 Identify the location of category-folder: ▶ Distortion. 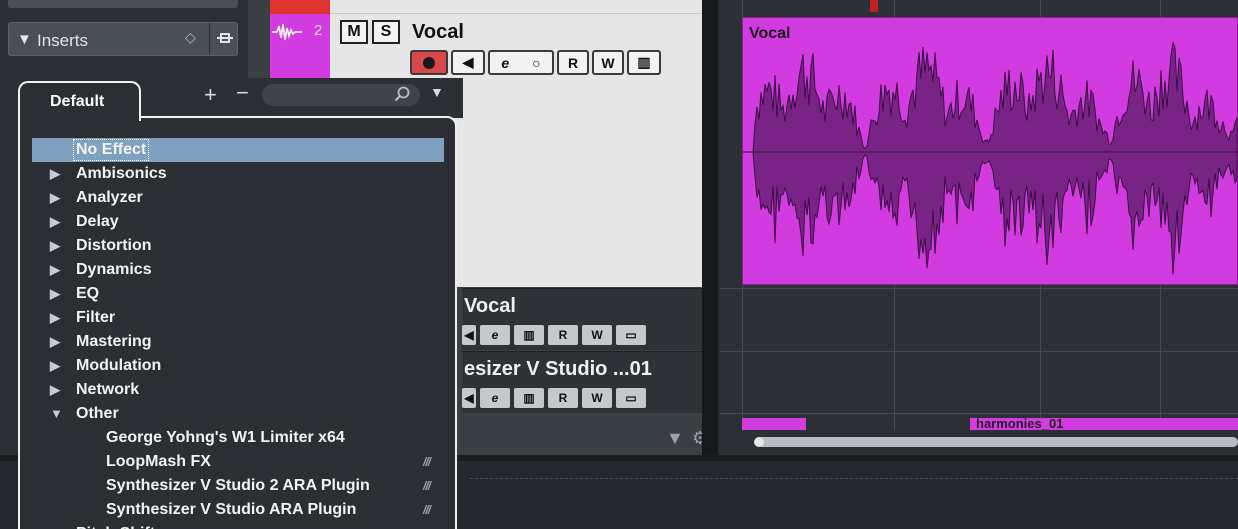
(238, 246).